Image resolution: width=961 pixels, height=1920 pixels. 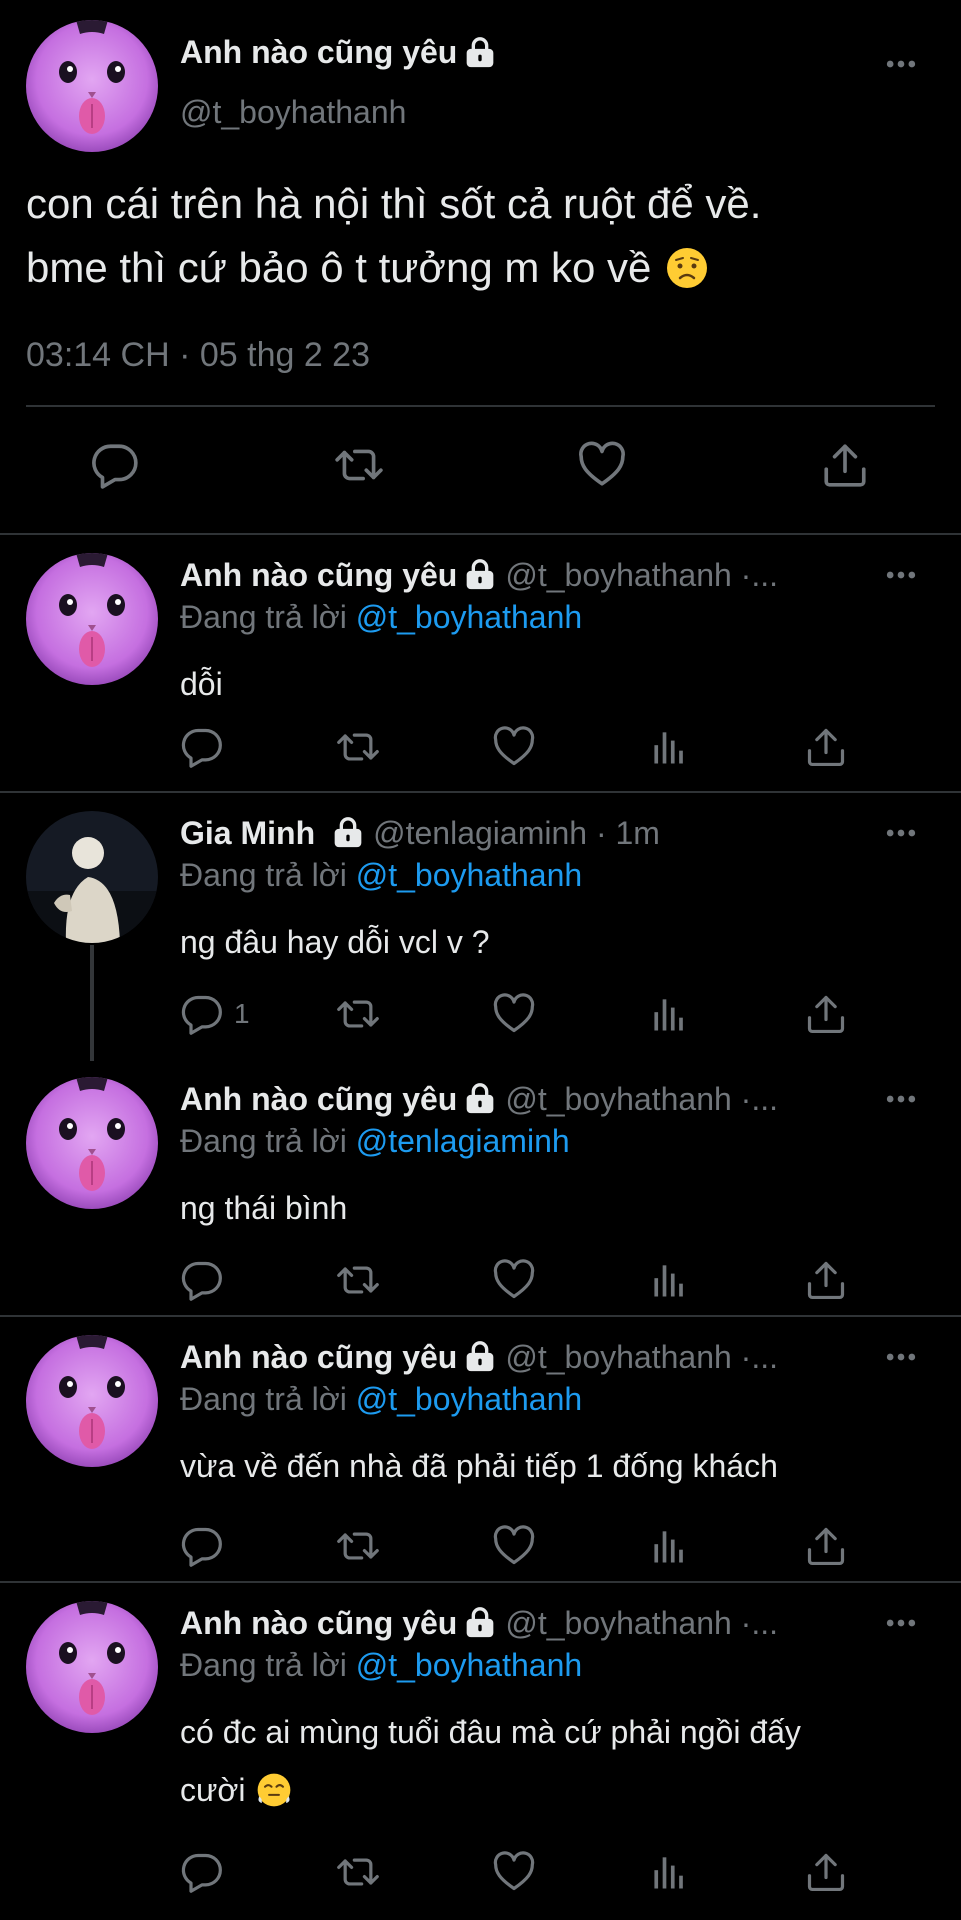 What do you see at coordinates (480, 406) in the screenshot?
I see `divider` at bounding box center [480, 406].